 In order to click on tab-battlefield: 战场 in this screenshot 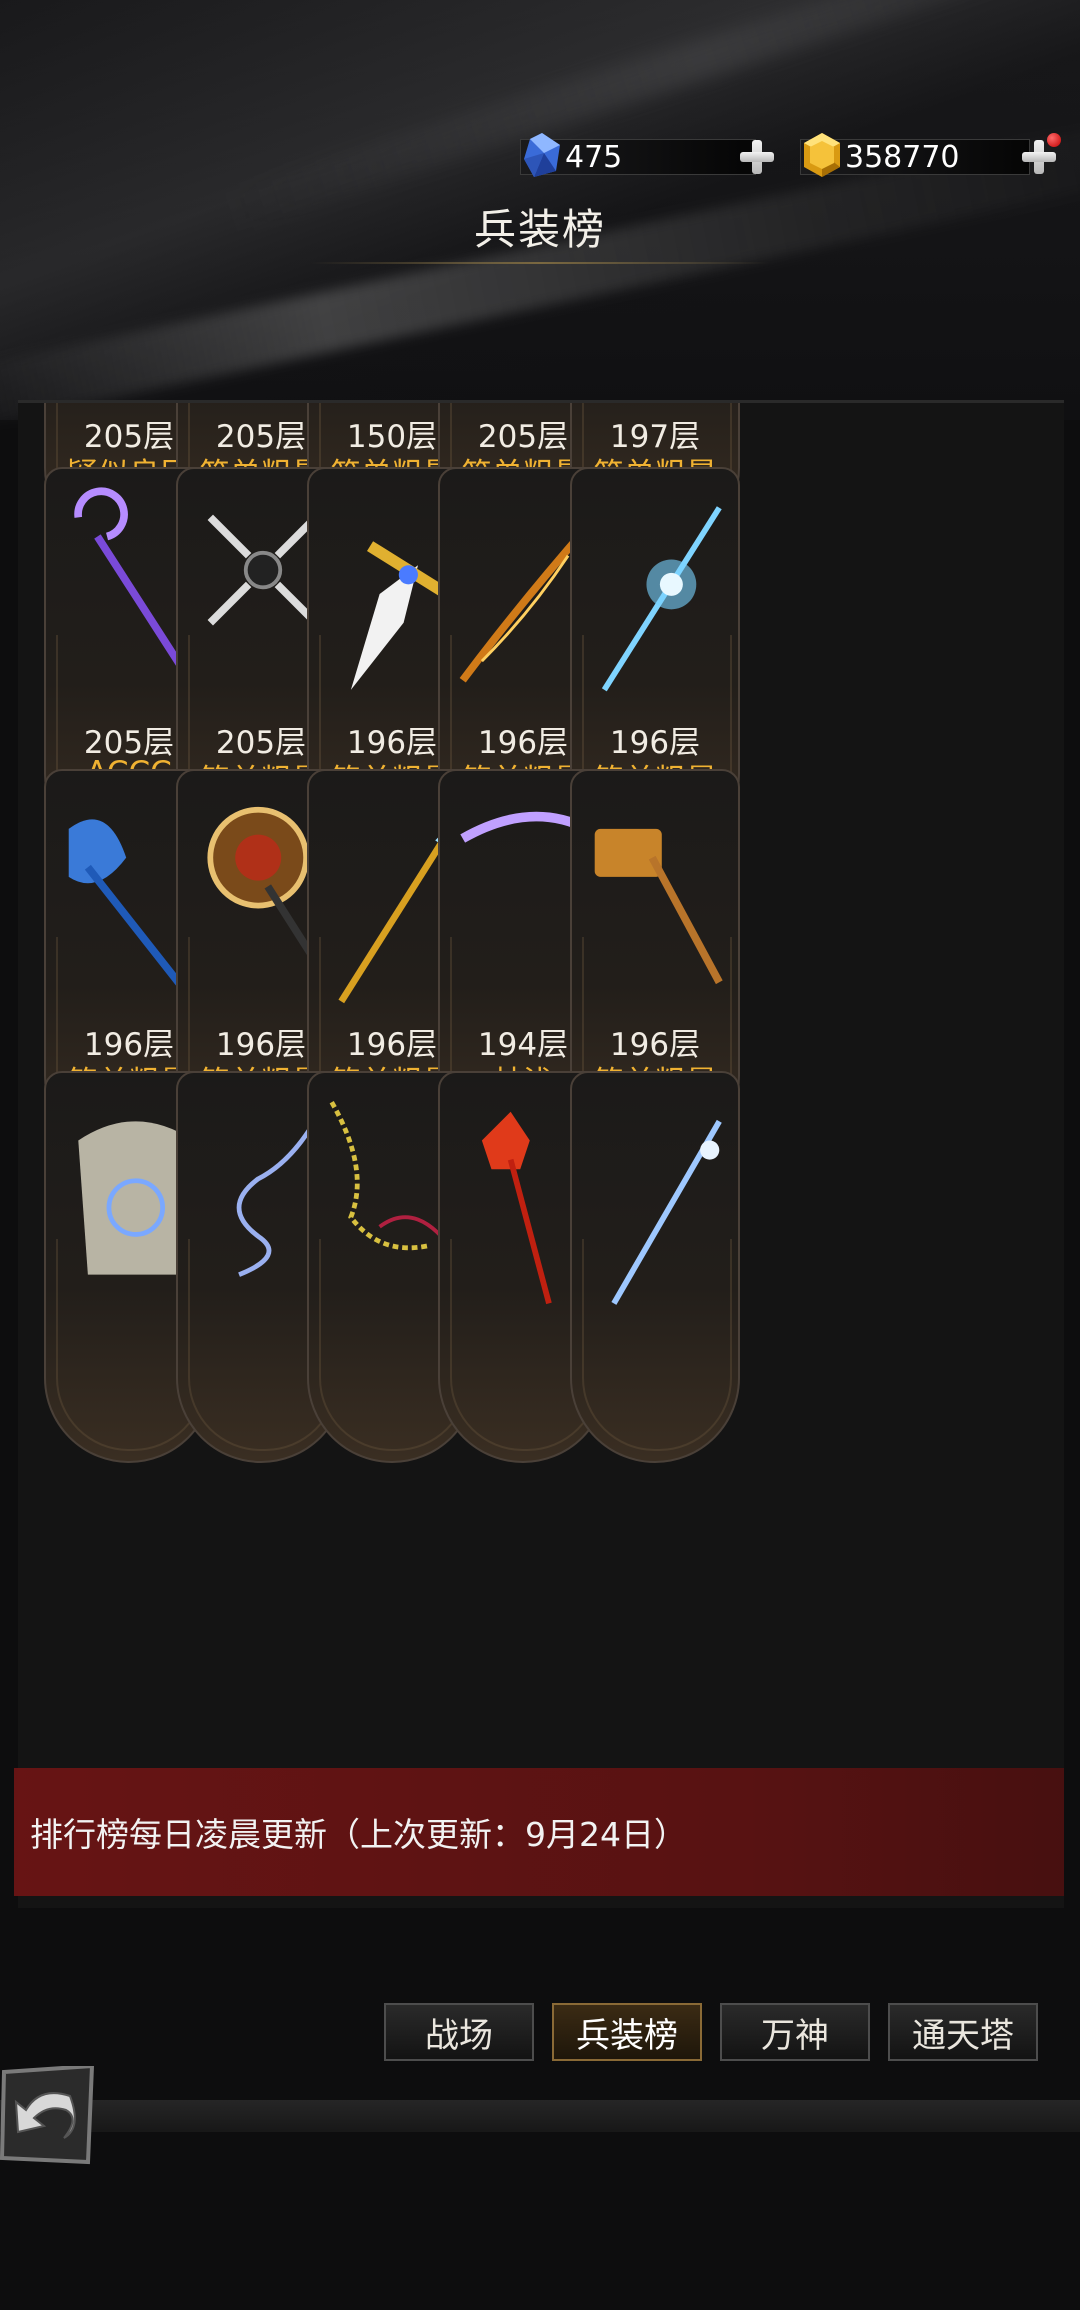, I will do `click(459, 2032)`.